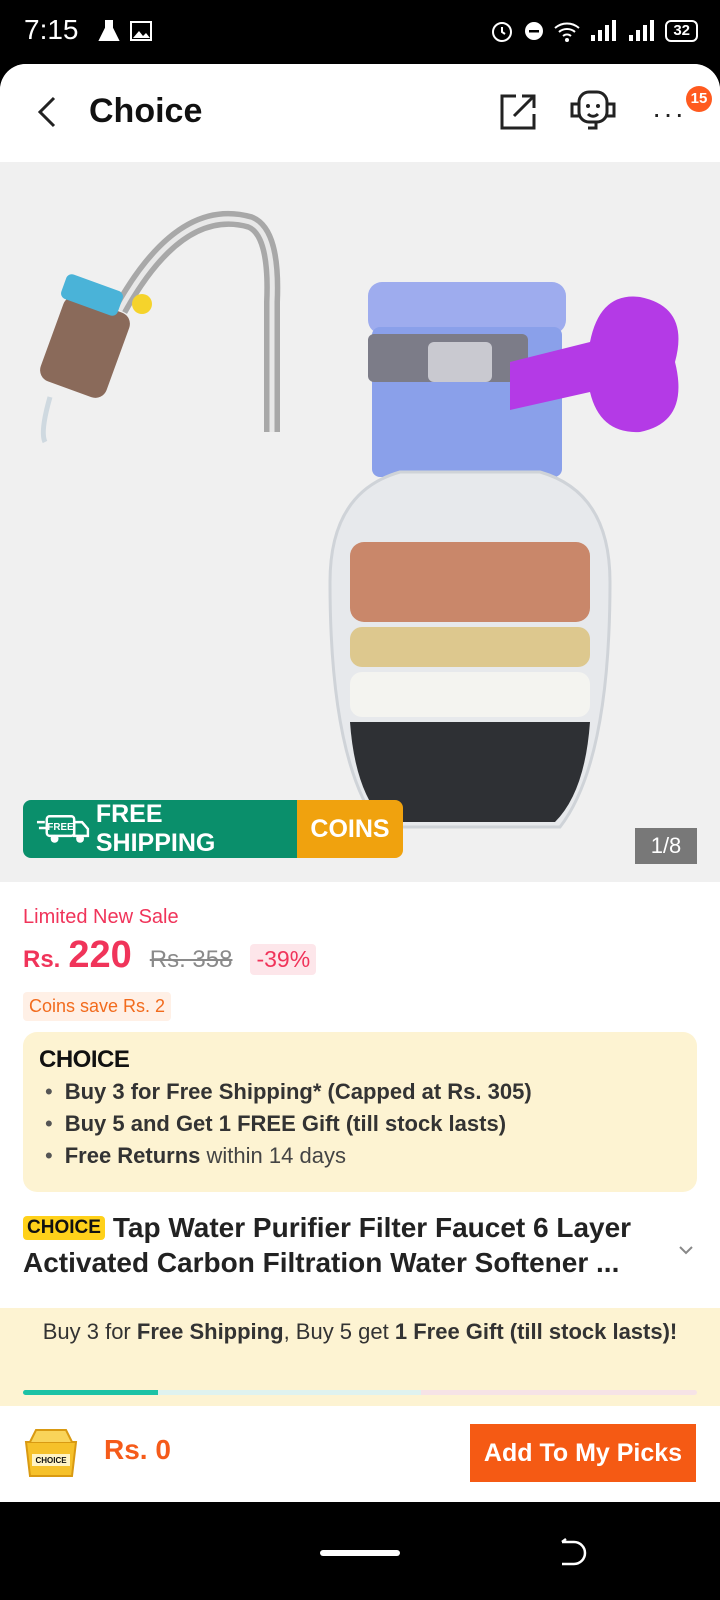  What do you see at coordinates (51, 29) in the screenshot?
I see `status-time: 7:15` at bounding box center [51, 29].